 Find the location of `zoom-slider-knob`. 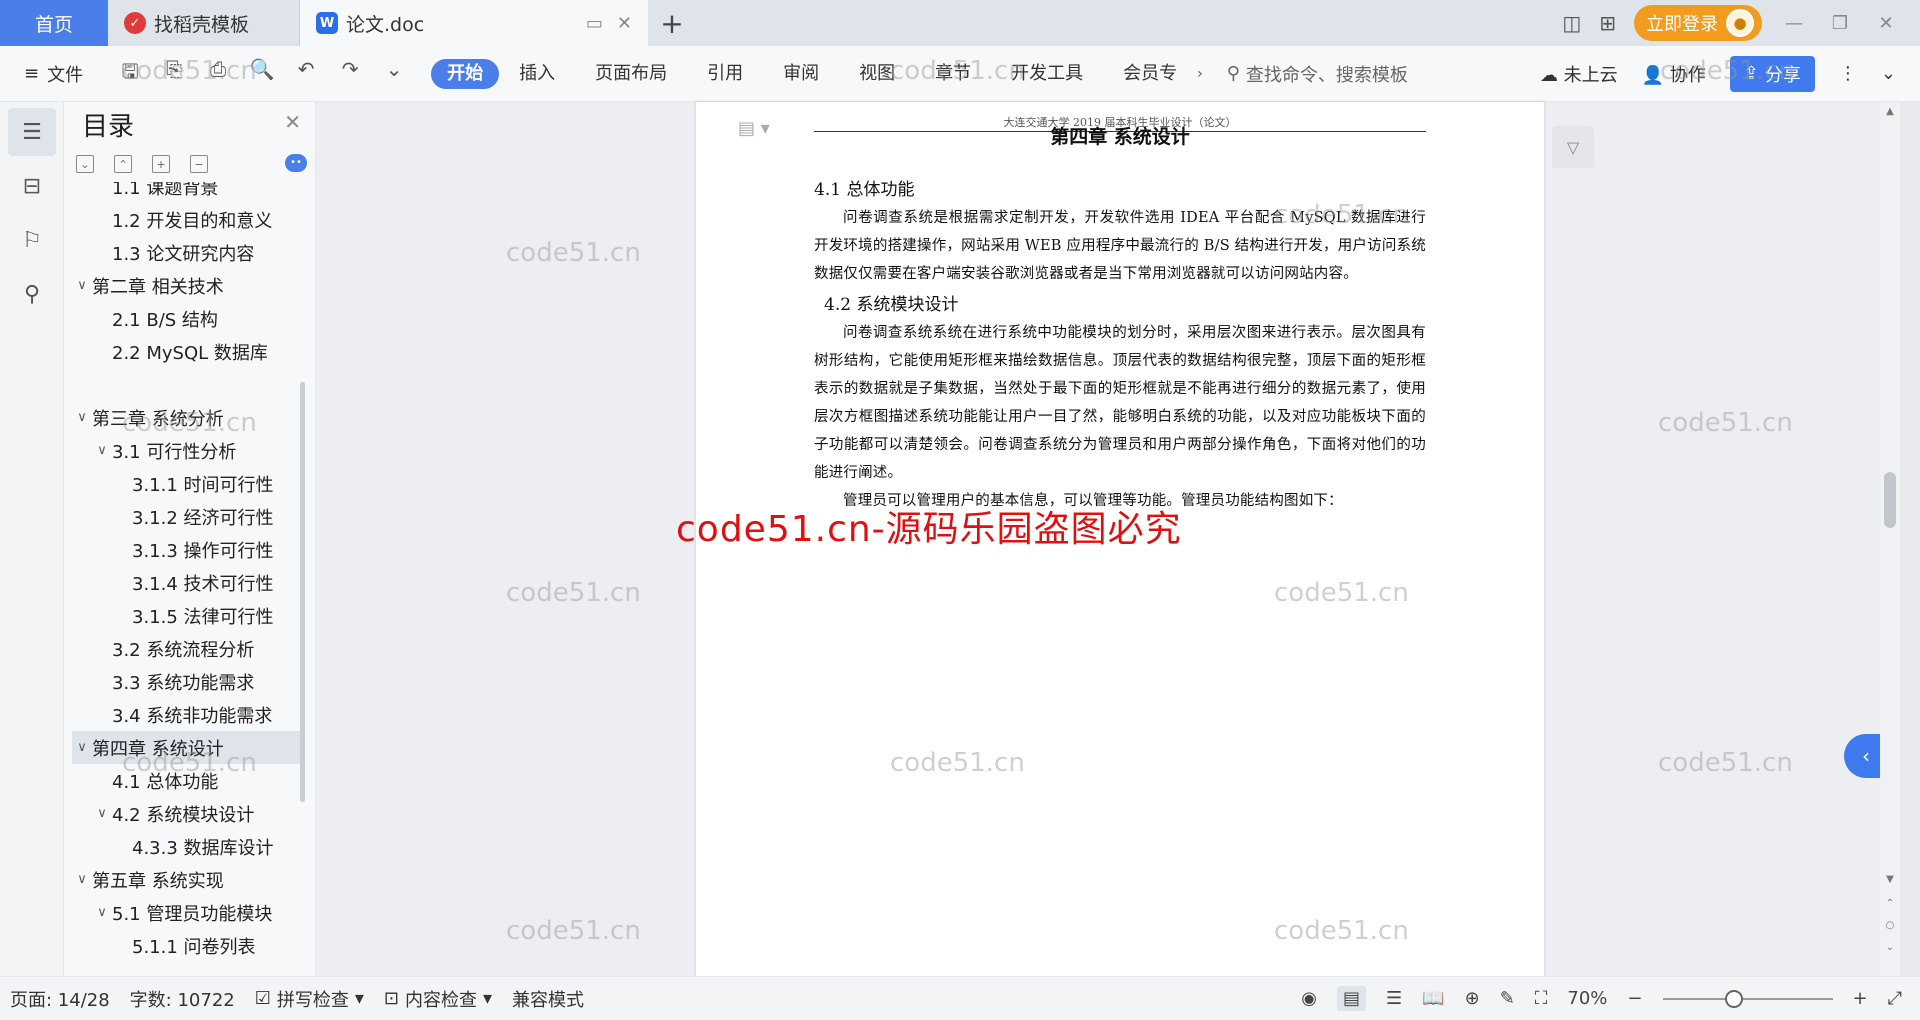

zoom-slider-knob is located at coordinates (1733, 998).